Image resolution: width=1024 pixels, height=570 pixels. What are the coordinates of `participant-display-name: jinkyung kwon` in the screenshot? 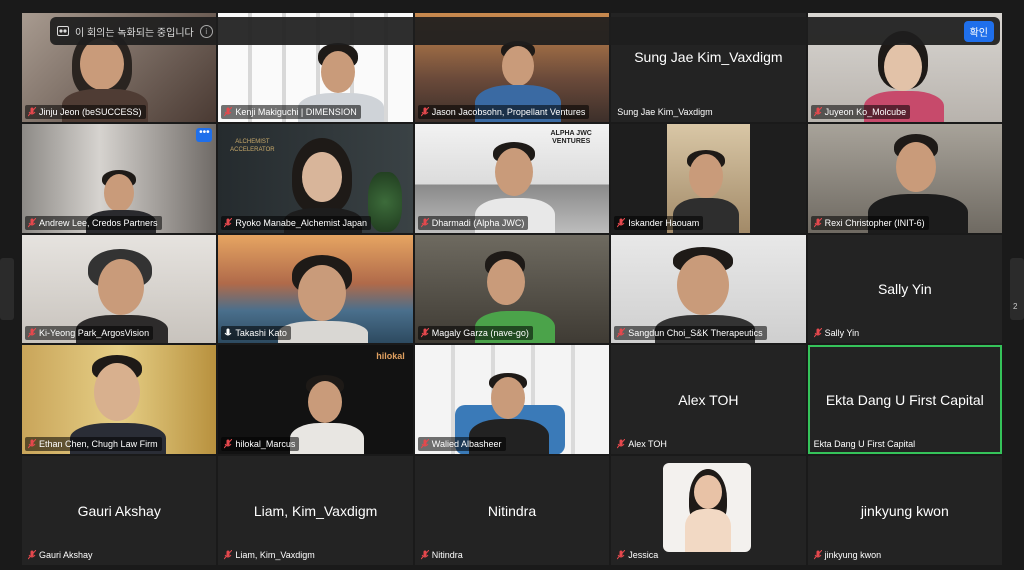 It's located at (904, 510).